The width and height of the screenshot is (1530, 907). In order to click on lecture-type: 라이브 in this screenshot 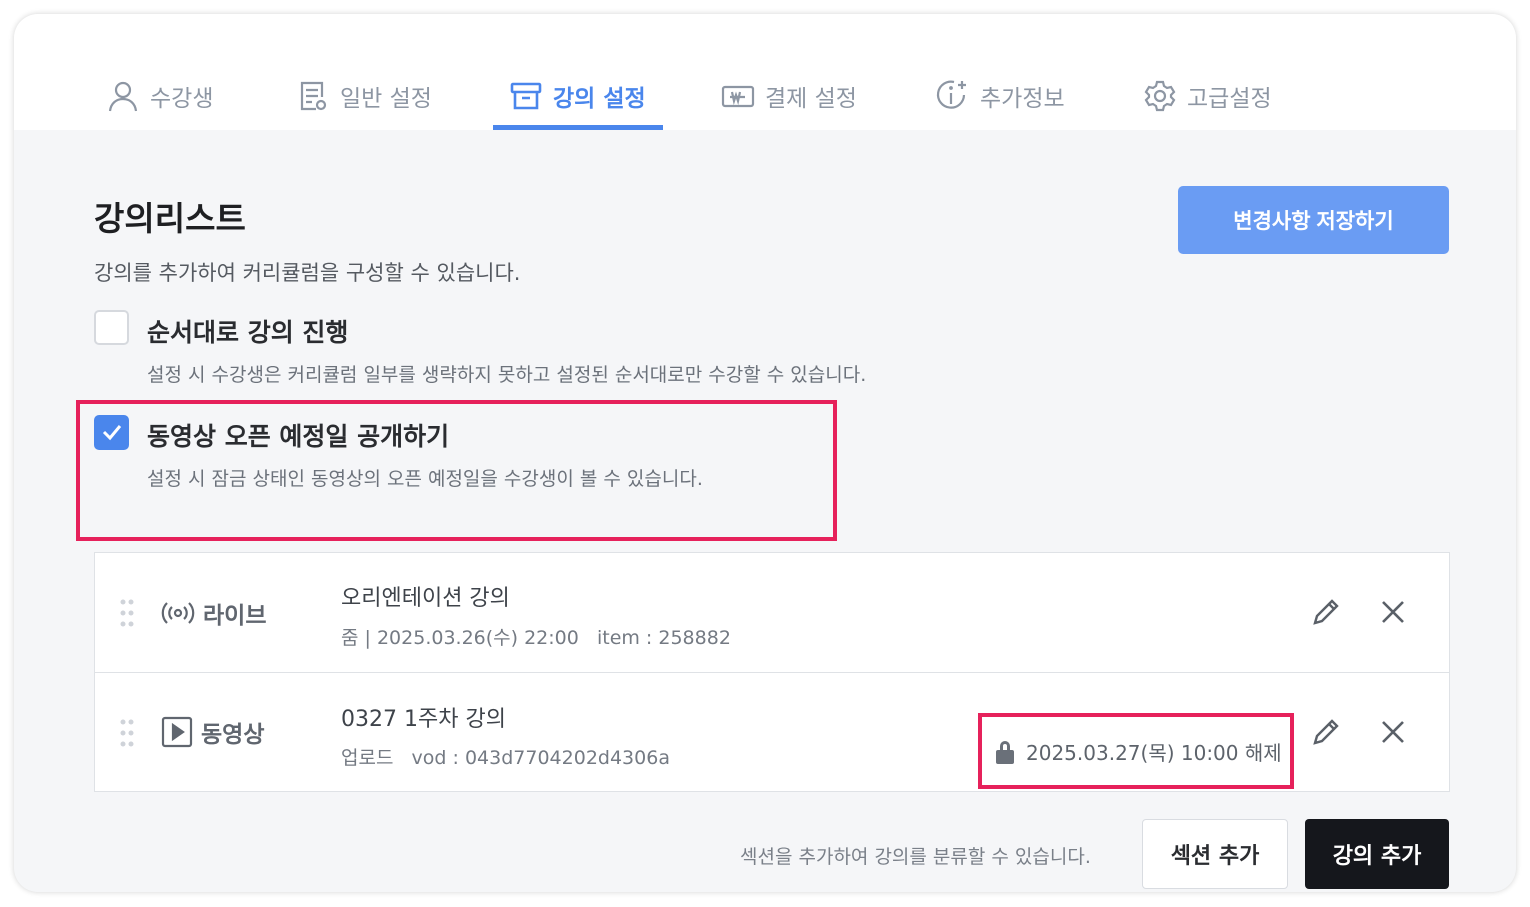, I will do `click(213, 613)`.